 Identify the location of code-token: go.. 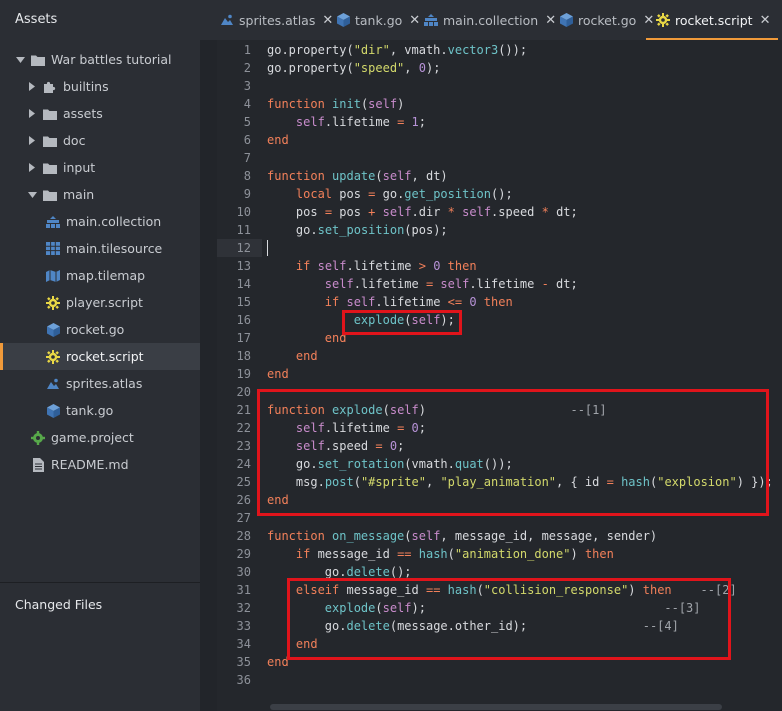
(306, 230).